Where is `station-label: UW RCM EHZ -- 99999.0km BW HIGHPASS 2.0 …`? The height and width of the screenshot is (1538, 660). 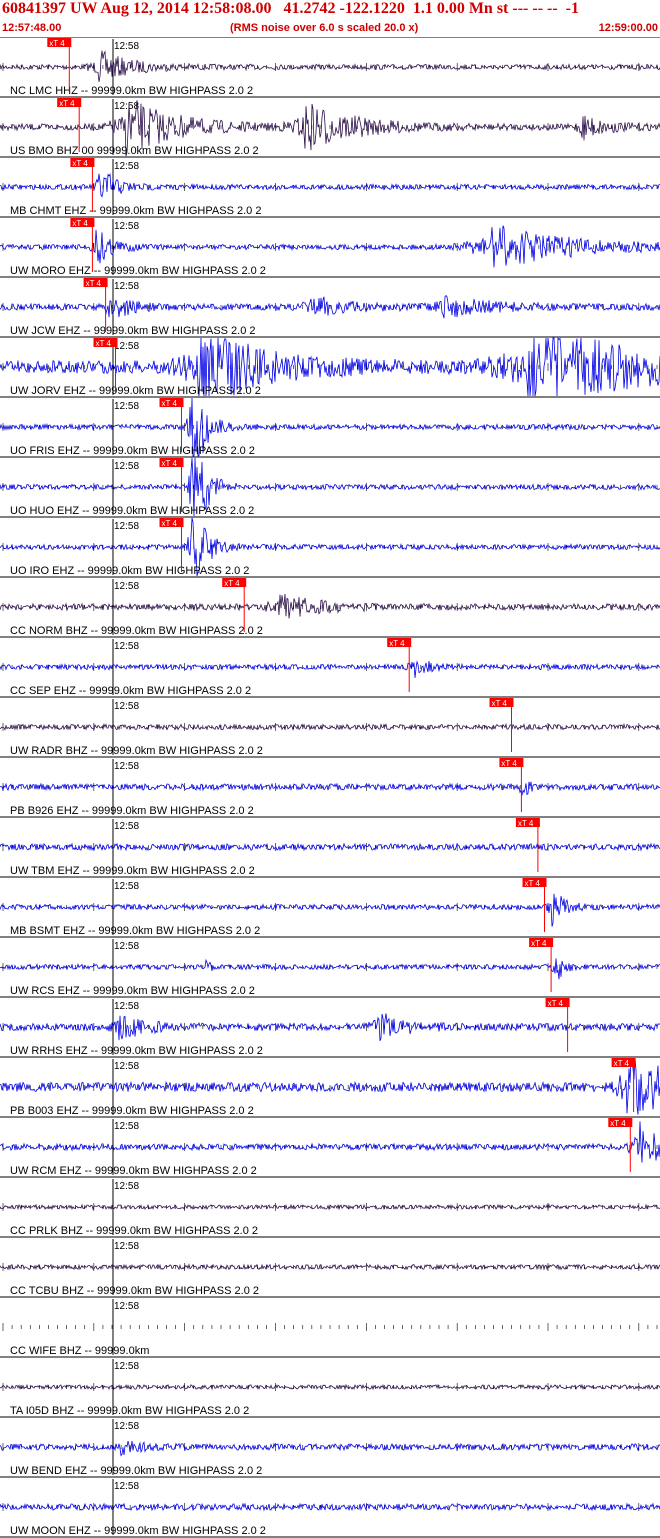
station-label: UW RCM EHZ -- 99999.0km BW HIGHPASS 2.0 … is located at coordinates (133, 1171).